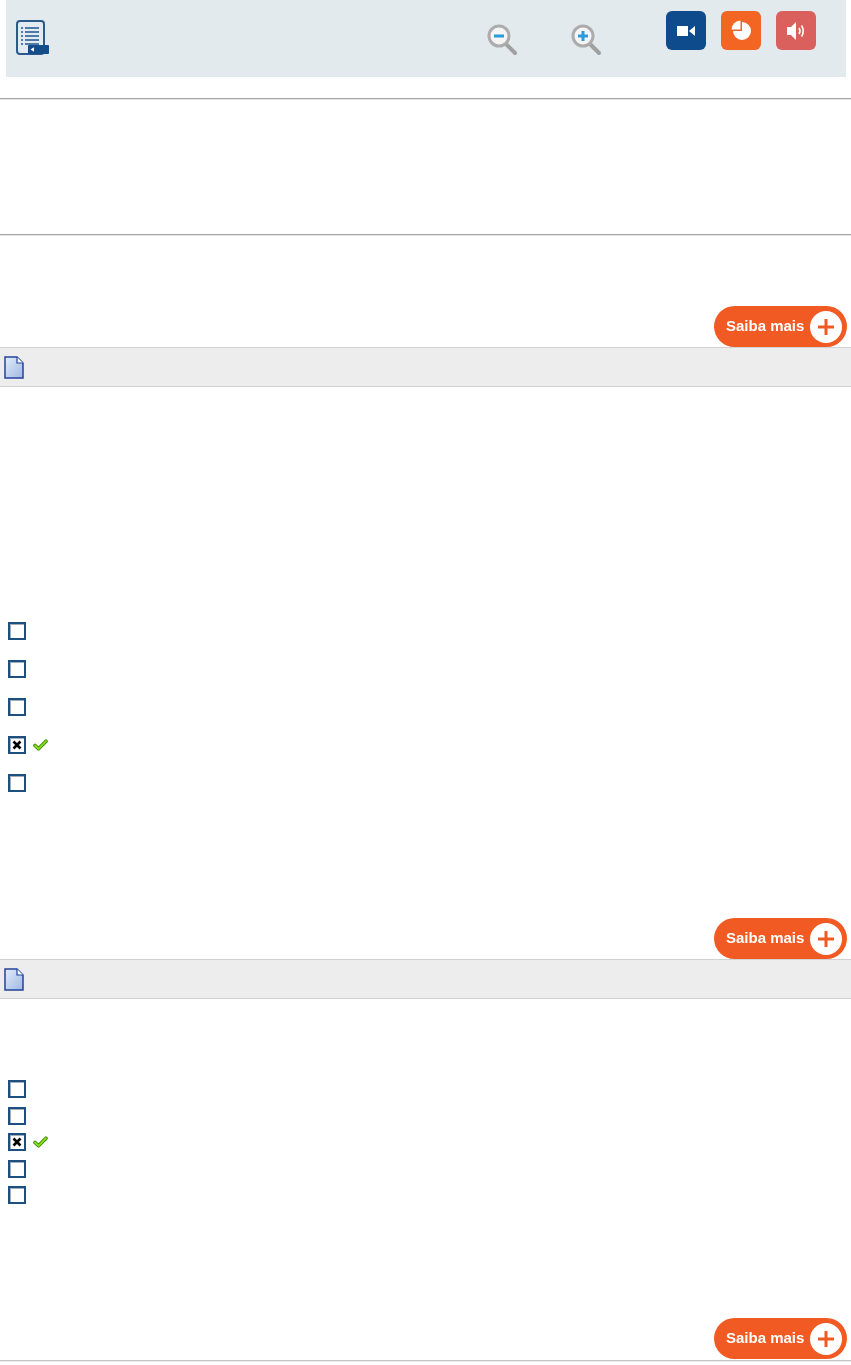  I want to click on video-camera-icon, so click(686, 30).